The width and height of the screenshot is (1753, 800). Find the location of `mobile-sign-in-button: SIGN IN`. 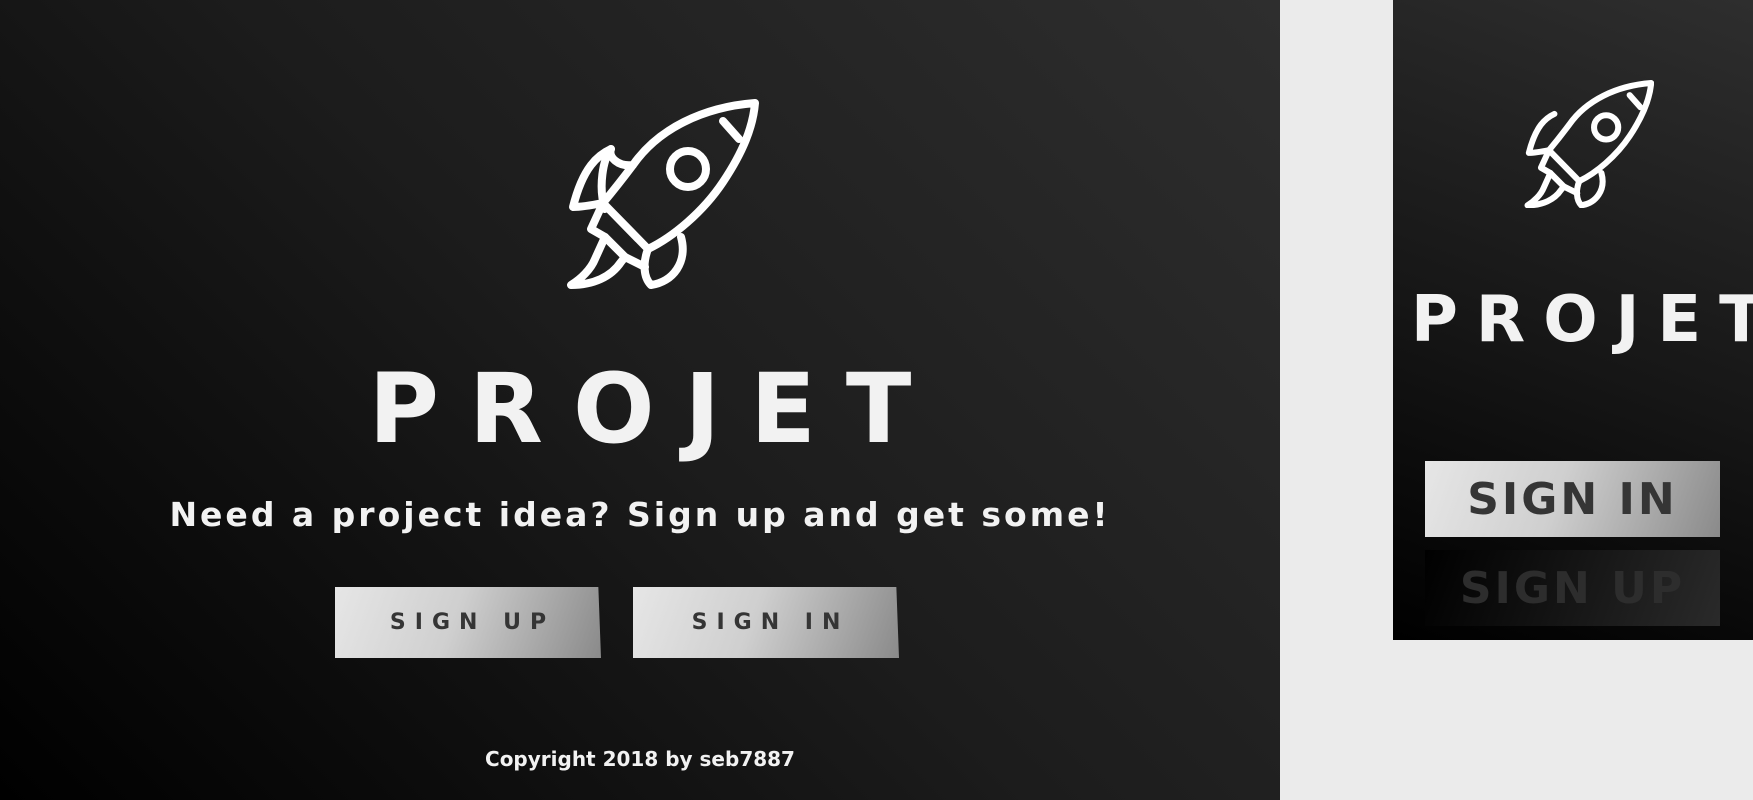

mobile-sign-in-button: SIGN IN is located at coordinates (1572, 499).